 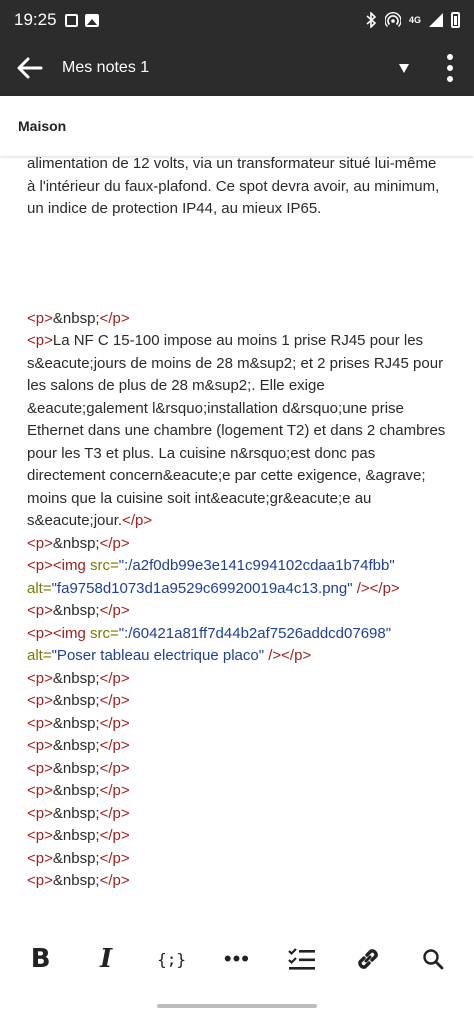 What do you see at coordinates (371, 20) in the screenshot?
I see `bluetooth-icon` at bounding box center [371, 20].